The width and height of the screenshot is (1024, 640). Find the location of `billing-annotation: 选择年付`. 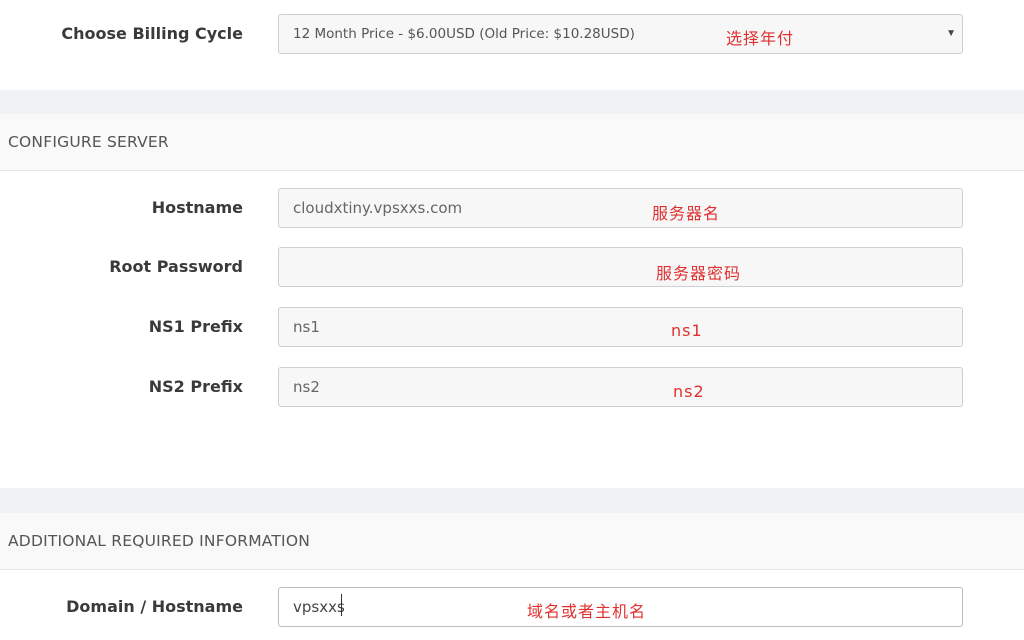

billing-annotation: 选择年付 is located at coordinates (760, 38).